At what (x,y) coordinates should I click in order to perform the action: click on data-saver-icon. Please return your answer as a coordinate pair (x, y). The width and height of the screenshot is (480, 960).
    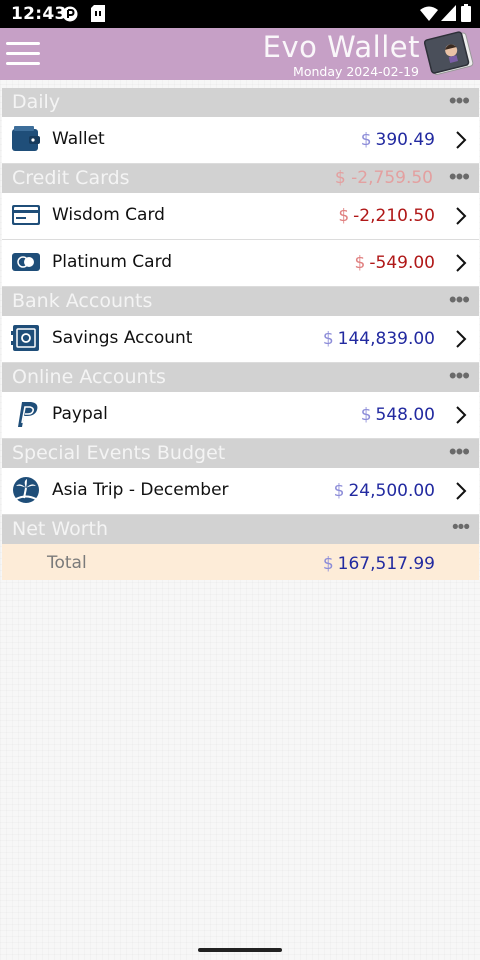
    Looking at the image, I should click on (70, 14).